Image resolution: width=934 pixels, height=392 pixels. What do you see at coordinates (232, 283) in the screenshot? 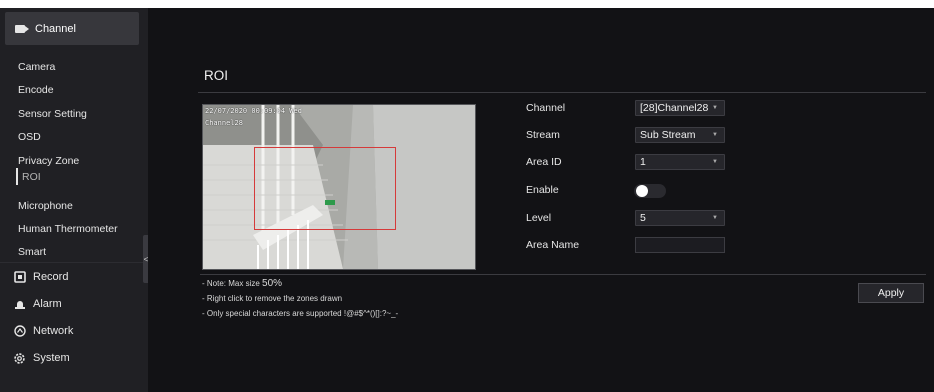
I see `note-text: - Note: Max size` at bounding box center [232, 283].